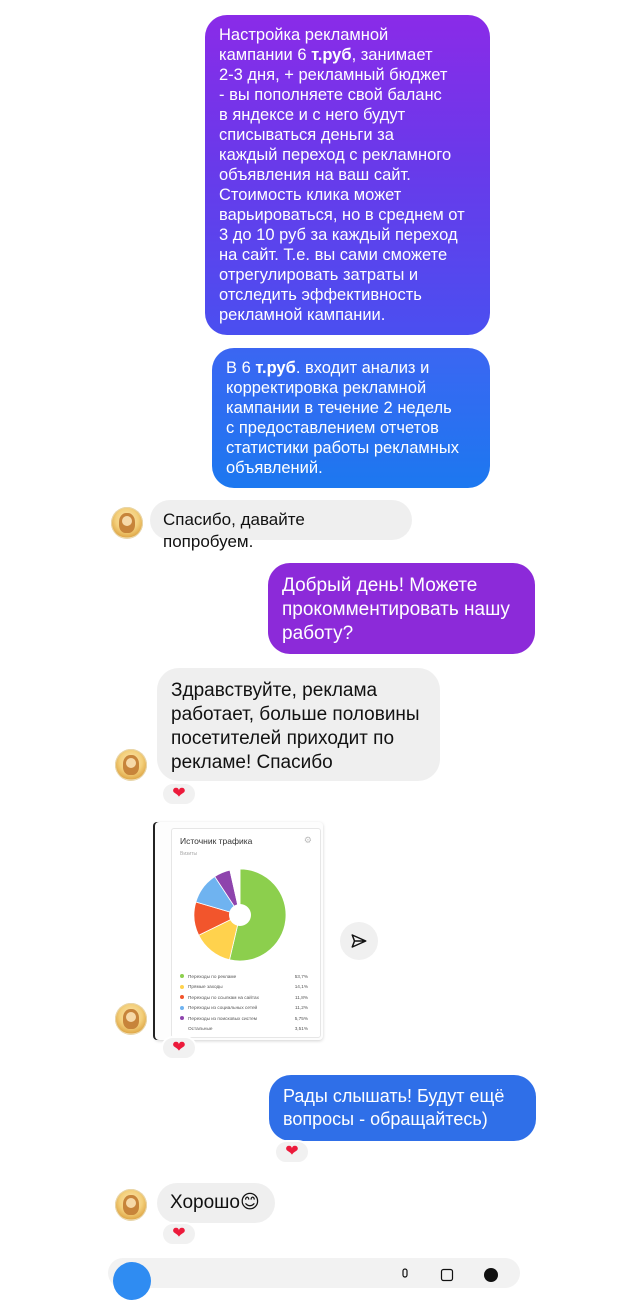 The image size is (640, 1300). Describe the element at coordinates (301, 1018) in the screenshot. I see `legend-value: 5,75%` at that location.